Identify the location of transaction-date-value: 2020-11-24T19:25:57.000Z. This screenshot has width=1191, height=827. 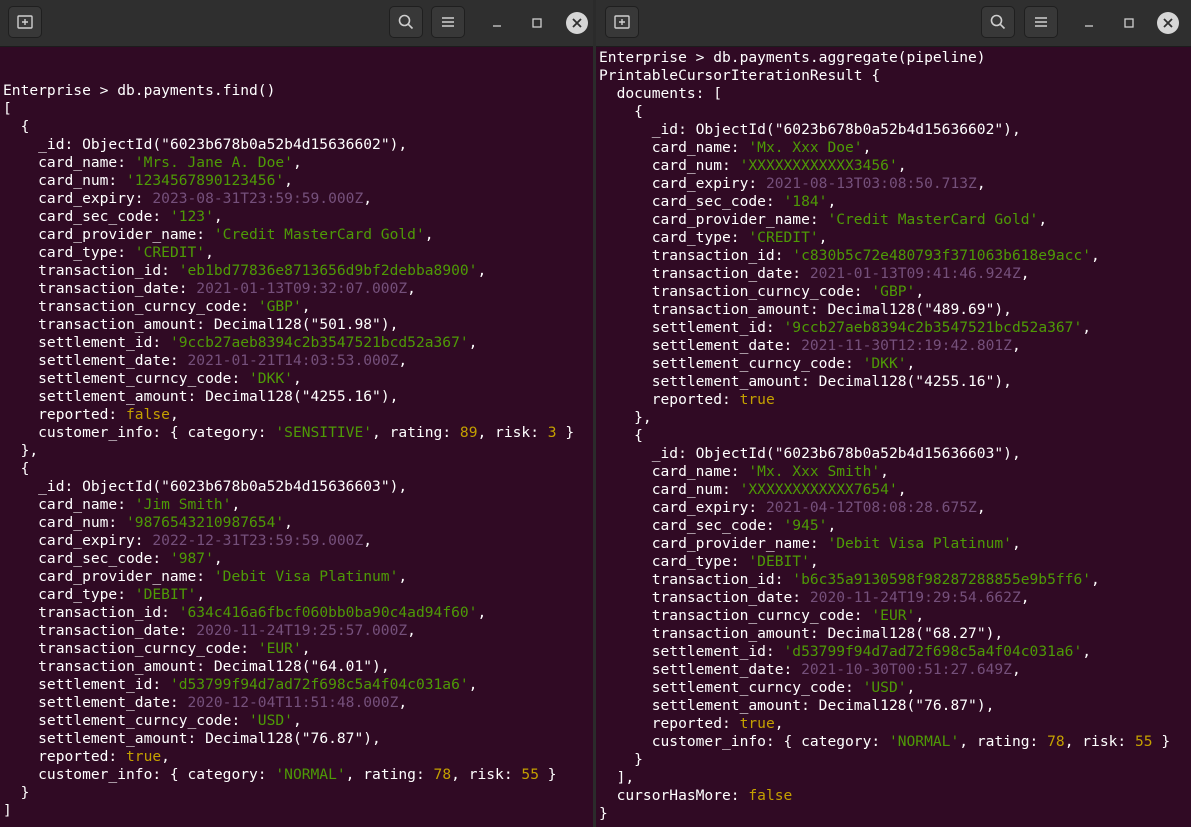
(302, 630).